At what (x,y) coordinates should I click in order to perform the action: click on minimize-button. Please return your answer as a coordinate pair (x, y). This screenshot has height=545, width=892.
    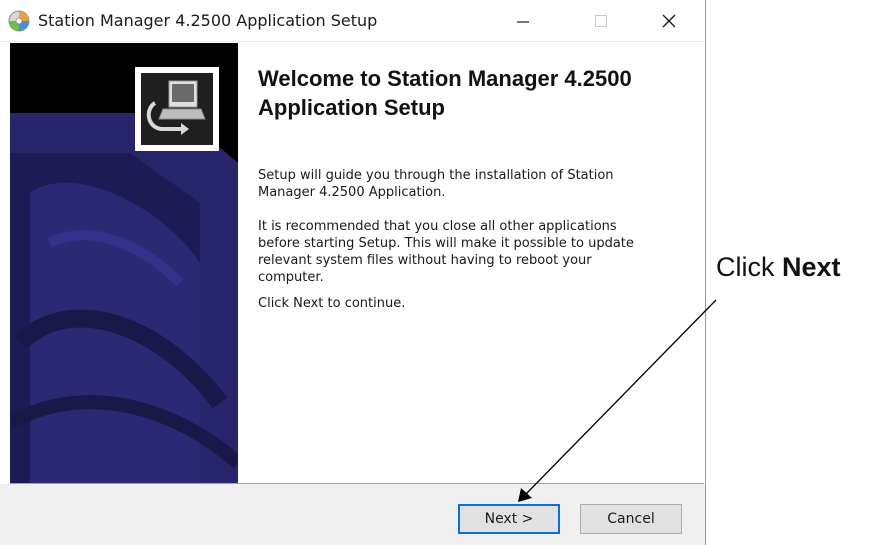
    Looking at the image, I should click on (523, 21).